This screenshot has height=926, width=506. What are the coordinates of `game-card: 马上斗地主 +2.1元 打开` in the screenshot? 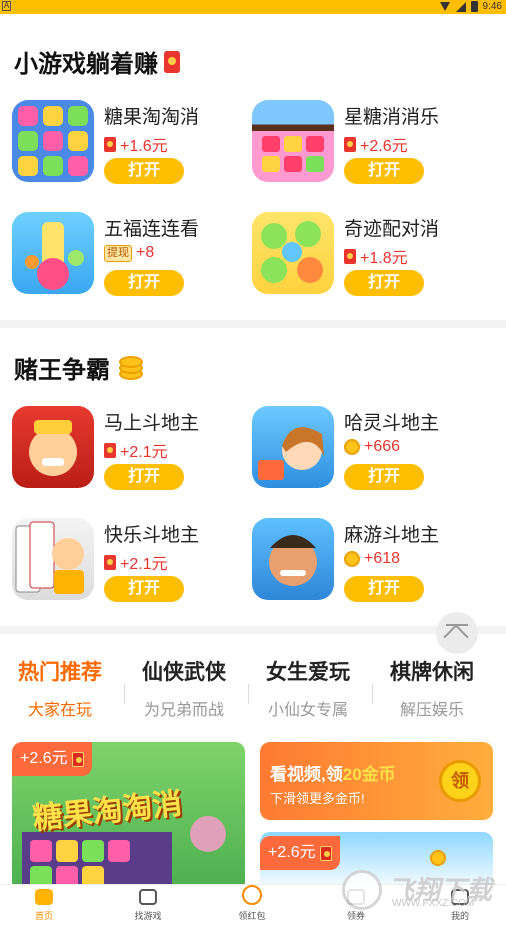 It's located at (132, 456).